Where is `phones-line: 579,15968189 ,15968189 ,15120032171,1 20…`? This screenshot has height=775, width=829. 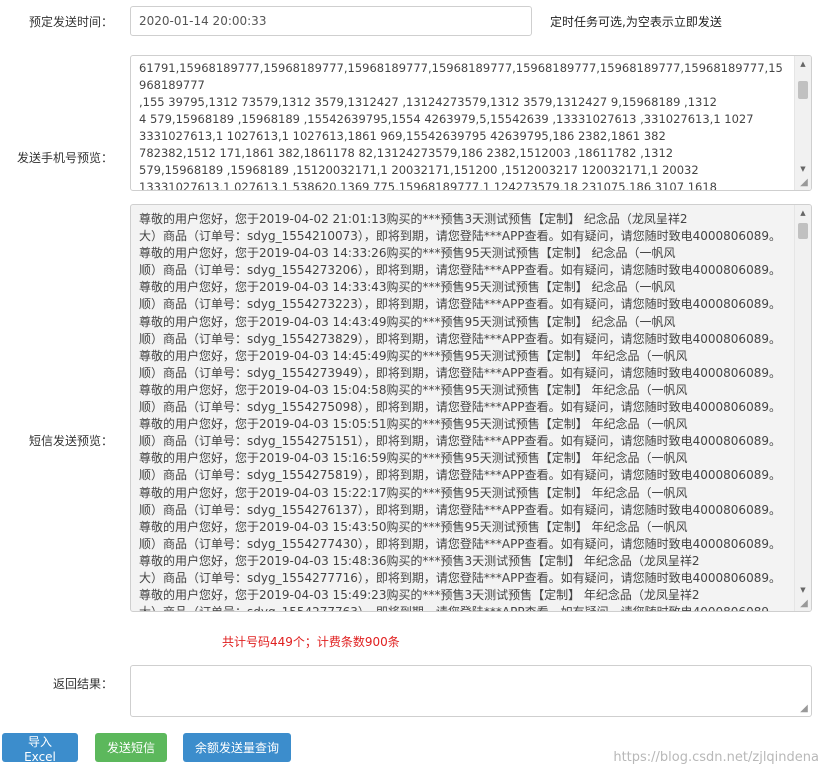 phones-line: 579,15968189 ,15968189 ,15120032171,1 20… is located at coordinates (419, 170).